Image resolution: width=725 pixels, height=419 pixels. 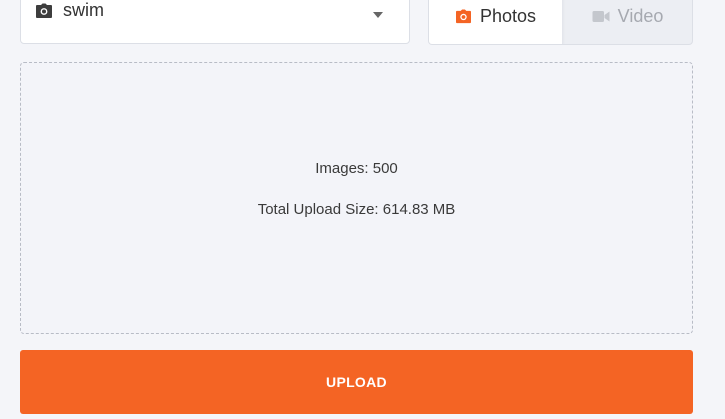 What do you see at coordinates (83, 10) in the screenshot?
I see `album-select-value: swim` at bounding box center [83, 10].